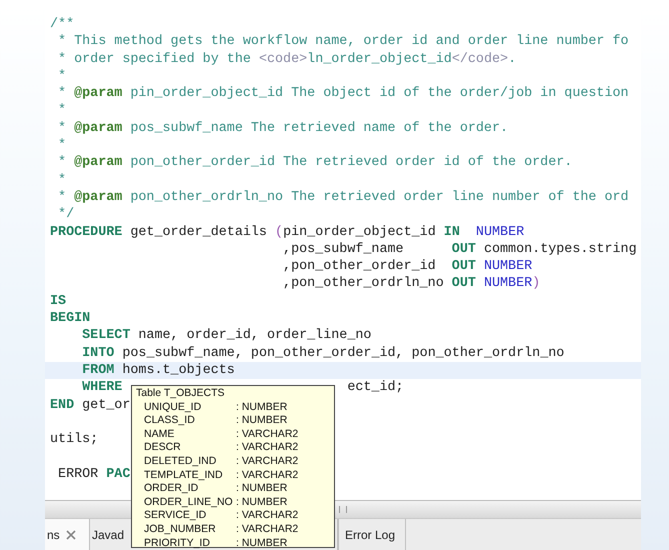 This screenshot has width=669, height=550. Describe the element at coordinates (70, 318) in the screenshot. I see `code-line: BEGIN` at that location.